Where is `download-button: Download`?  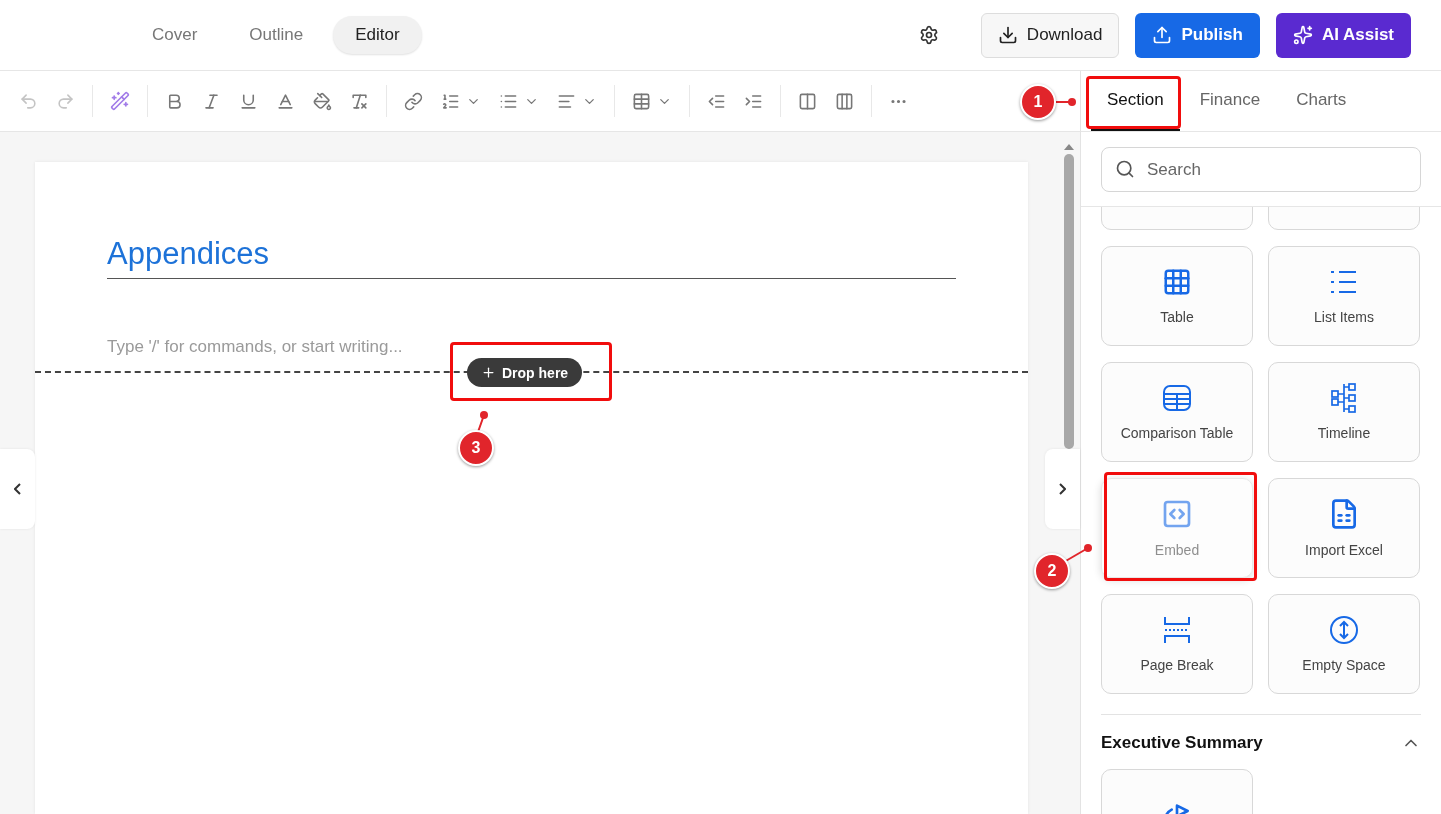 download-button: Download is located at coordinates (1050, 35).